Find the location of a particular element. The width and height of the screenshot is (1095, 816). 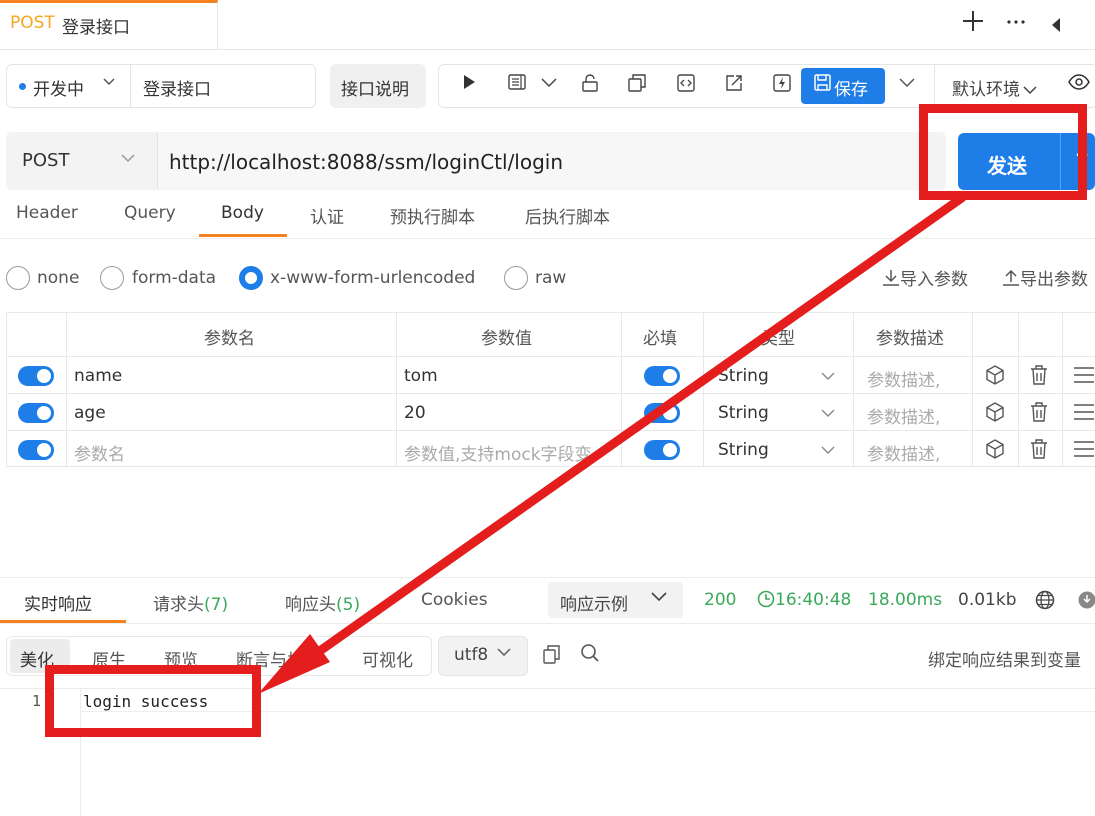

caret-left-icon is located at coordinates (1056, 26).